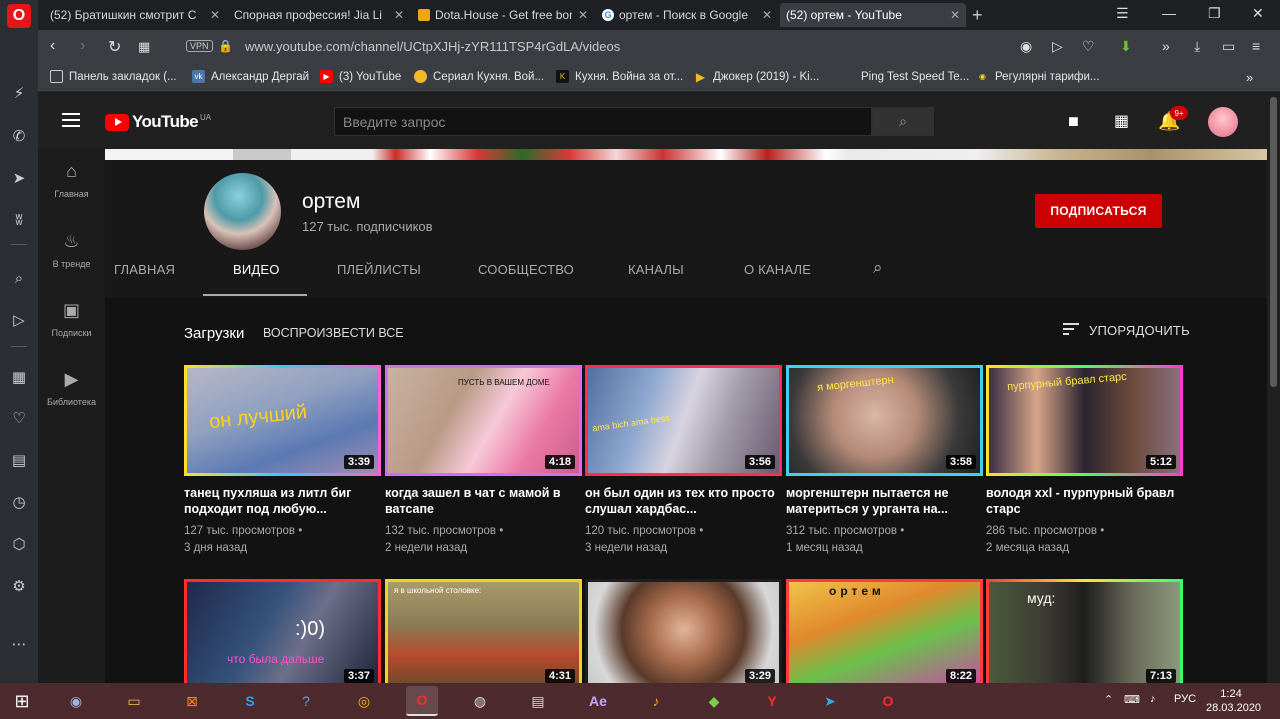 Image resolution: width=1280 pixels, height=719 pixels. Describe the element at coordinates (52, 46) in the screenshot. I see `back-icon: ‹` at that location.